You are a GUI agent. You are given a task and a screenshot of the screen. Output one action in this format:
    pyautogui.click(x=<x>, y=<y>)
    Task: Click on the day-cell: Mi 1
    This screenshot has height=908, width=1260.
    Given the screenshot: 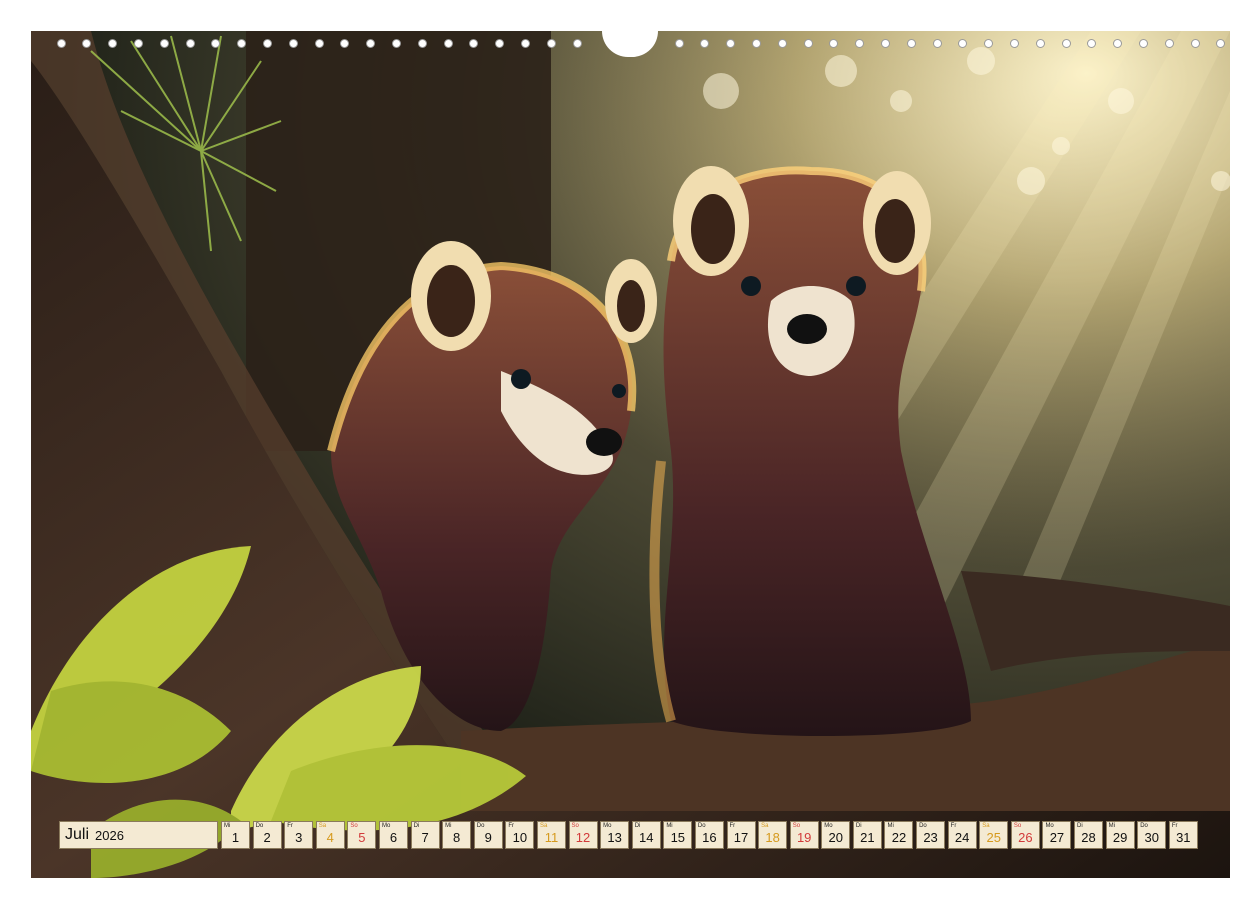 What is the action you would take?
    pyautogui.click(x=235, y=835)
    